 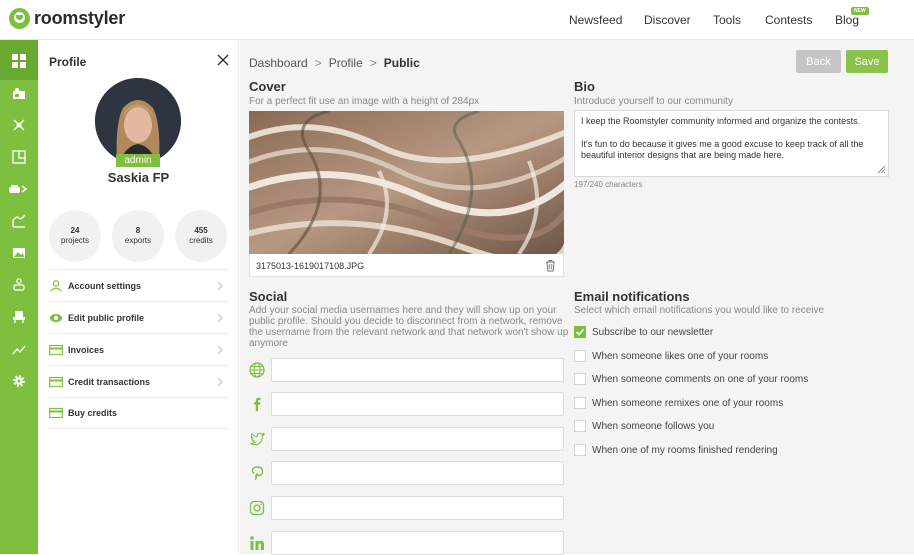 What do you see at coordinates (278, 63) in the screenshot?
I see `breadcrumb-dashboard: Dashboard` at bounding box center [278, 63].